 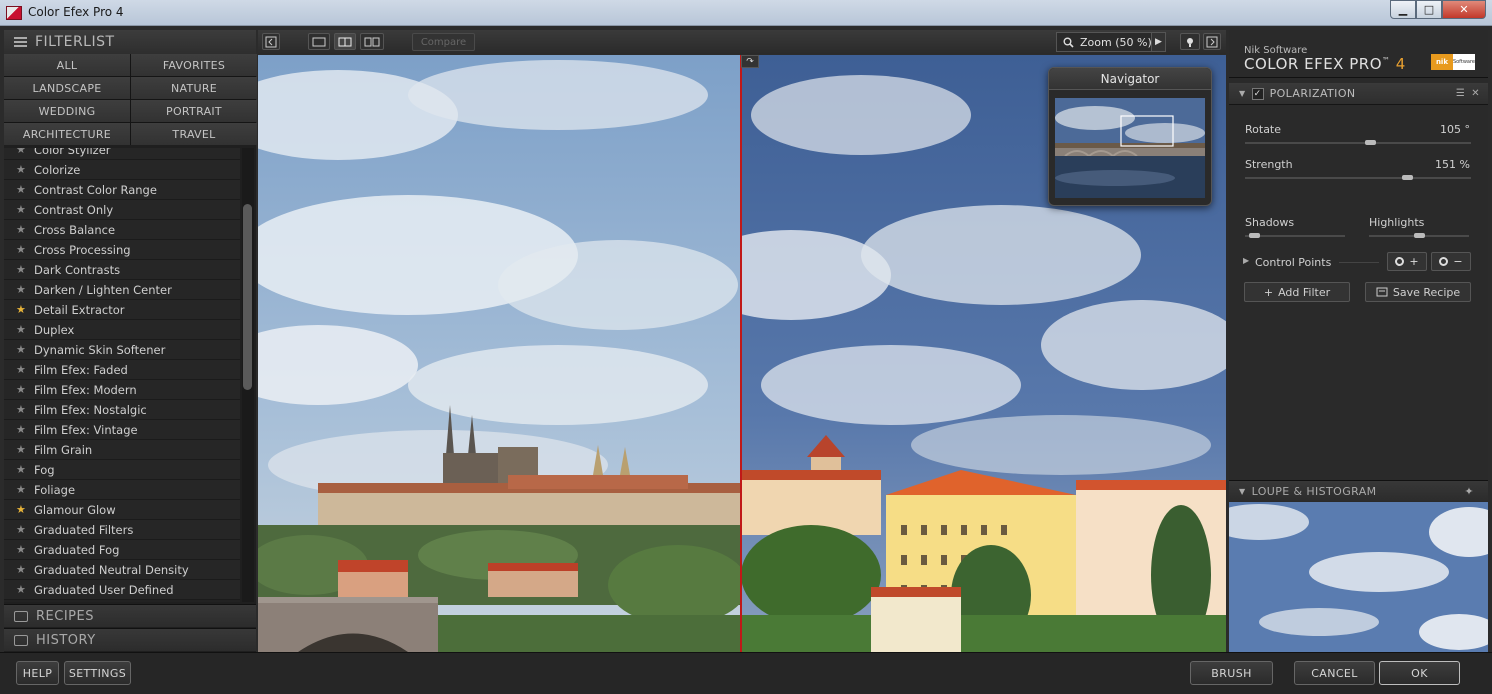 I want to click on filter-item: ★ Colorize, so click(x=122, y=170).